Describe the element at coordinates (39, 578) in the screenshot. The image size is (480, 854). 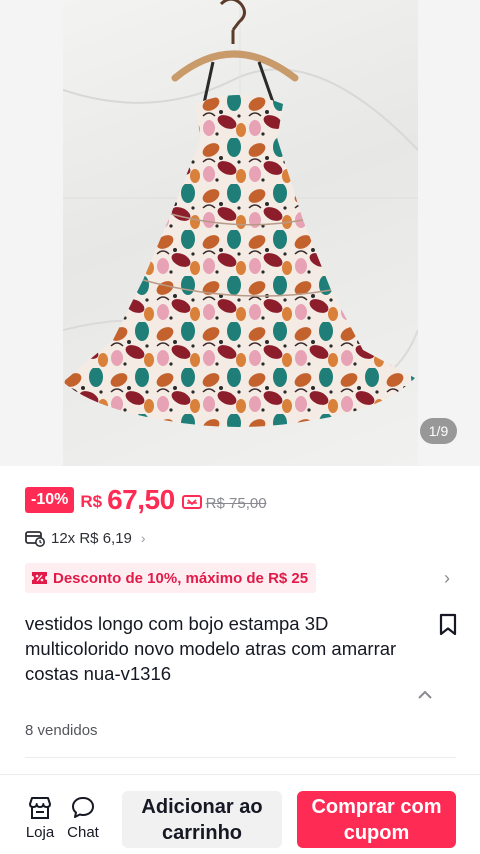
I see `coupon-ticket-icon` at that location.